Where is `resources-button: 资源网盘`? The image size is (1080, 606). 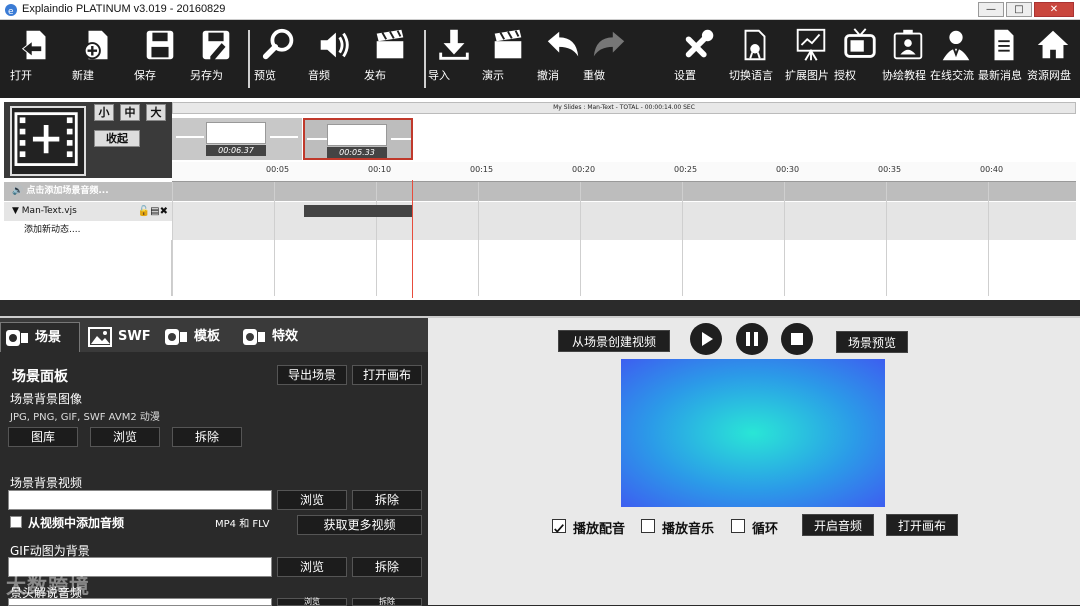 resources-button: 资源网盘 is located at coordinates (1053, 54).